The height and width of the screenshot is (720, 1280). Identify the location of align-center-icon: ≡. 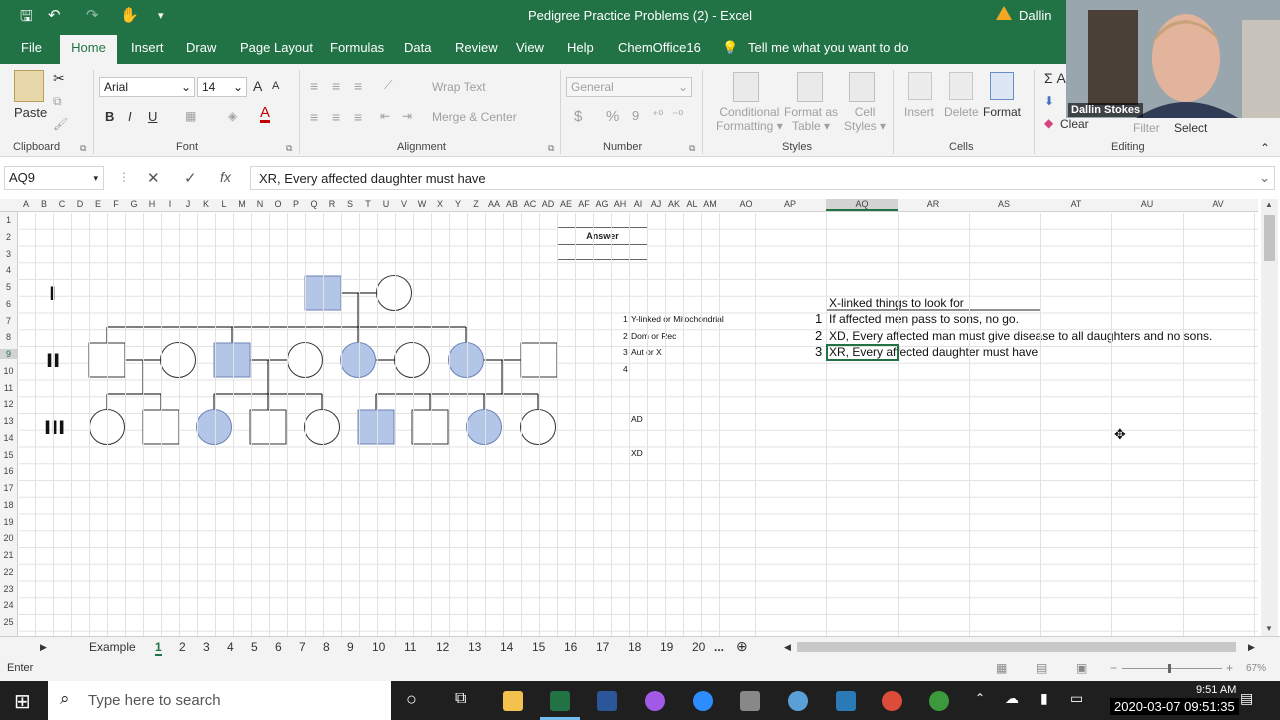
(336, 117).